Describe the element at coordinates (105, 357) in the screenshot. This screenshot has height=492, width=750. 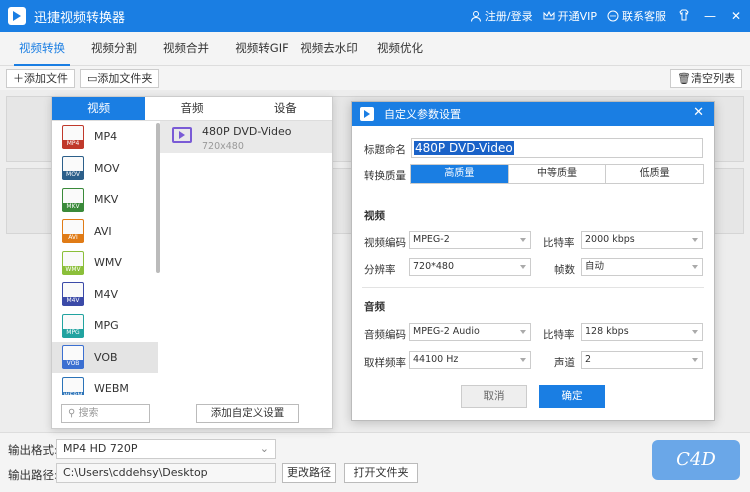
I see `format-item-vob: VOB VOB` at that location.